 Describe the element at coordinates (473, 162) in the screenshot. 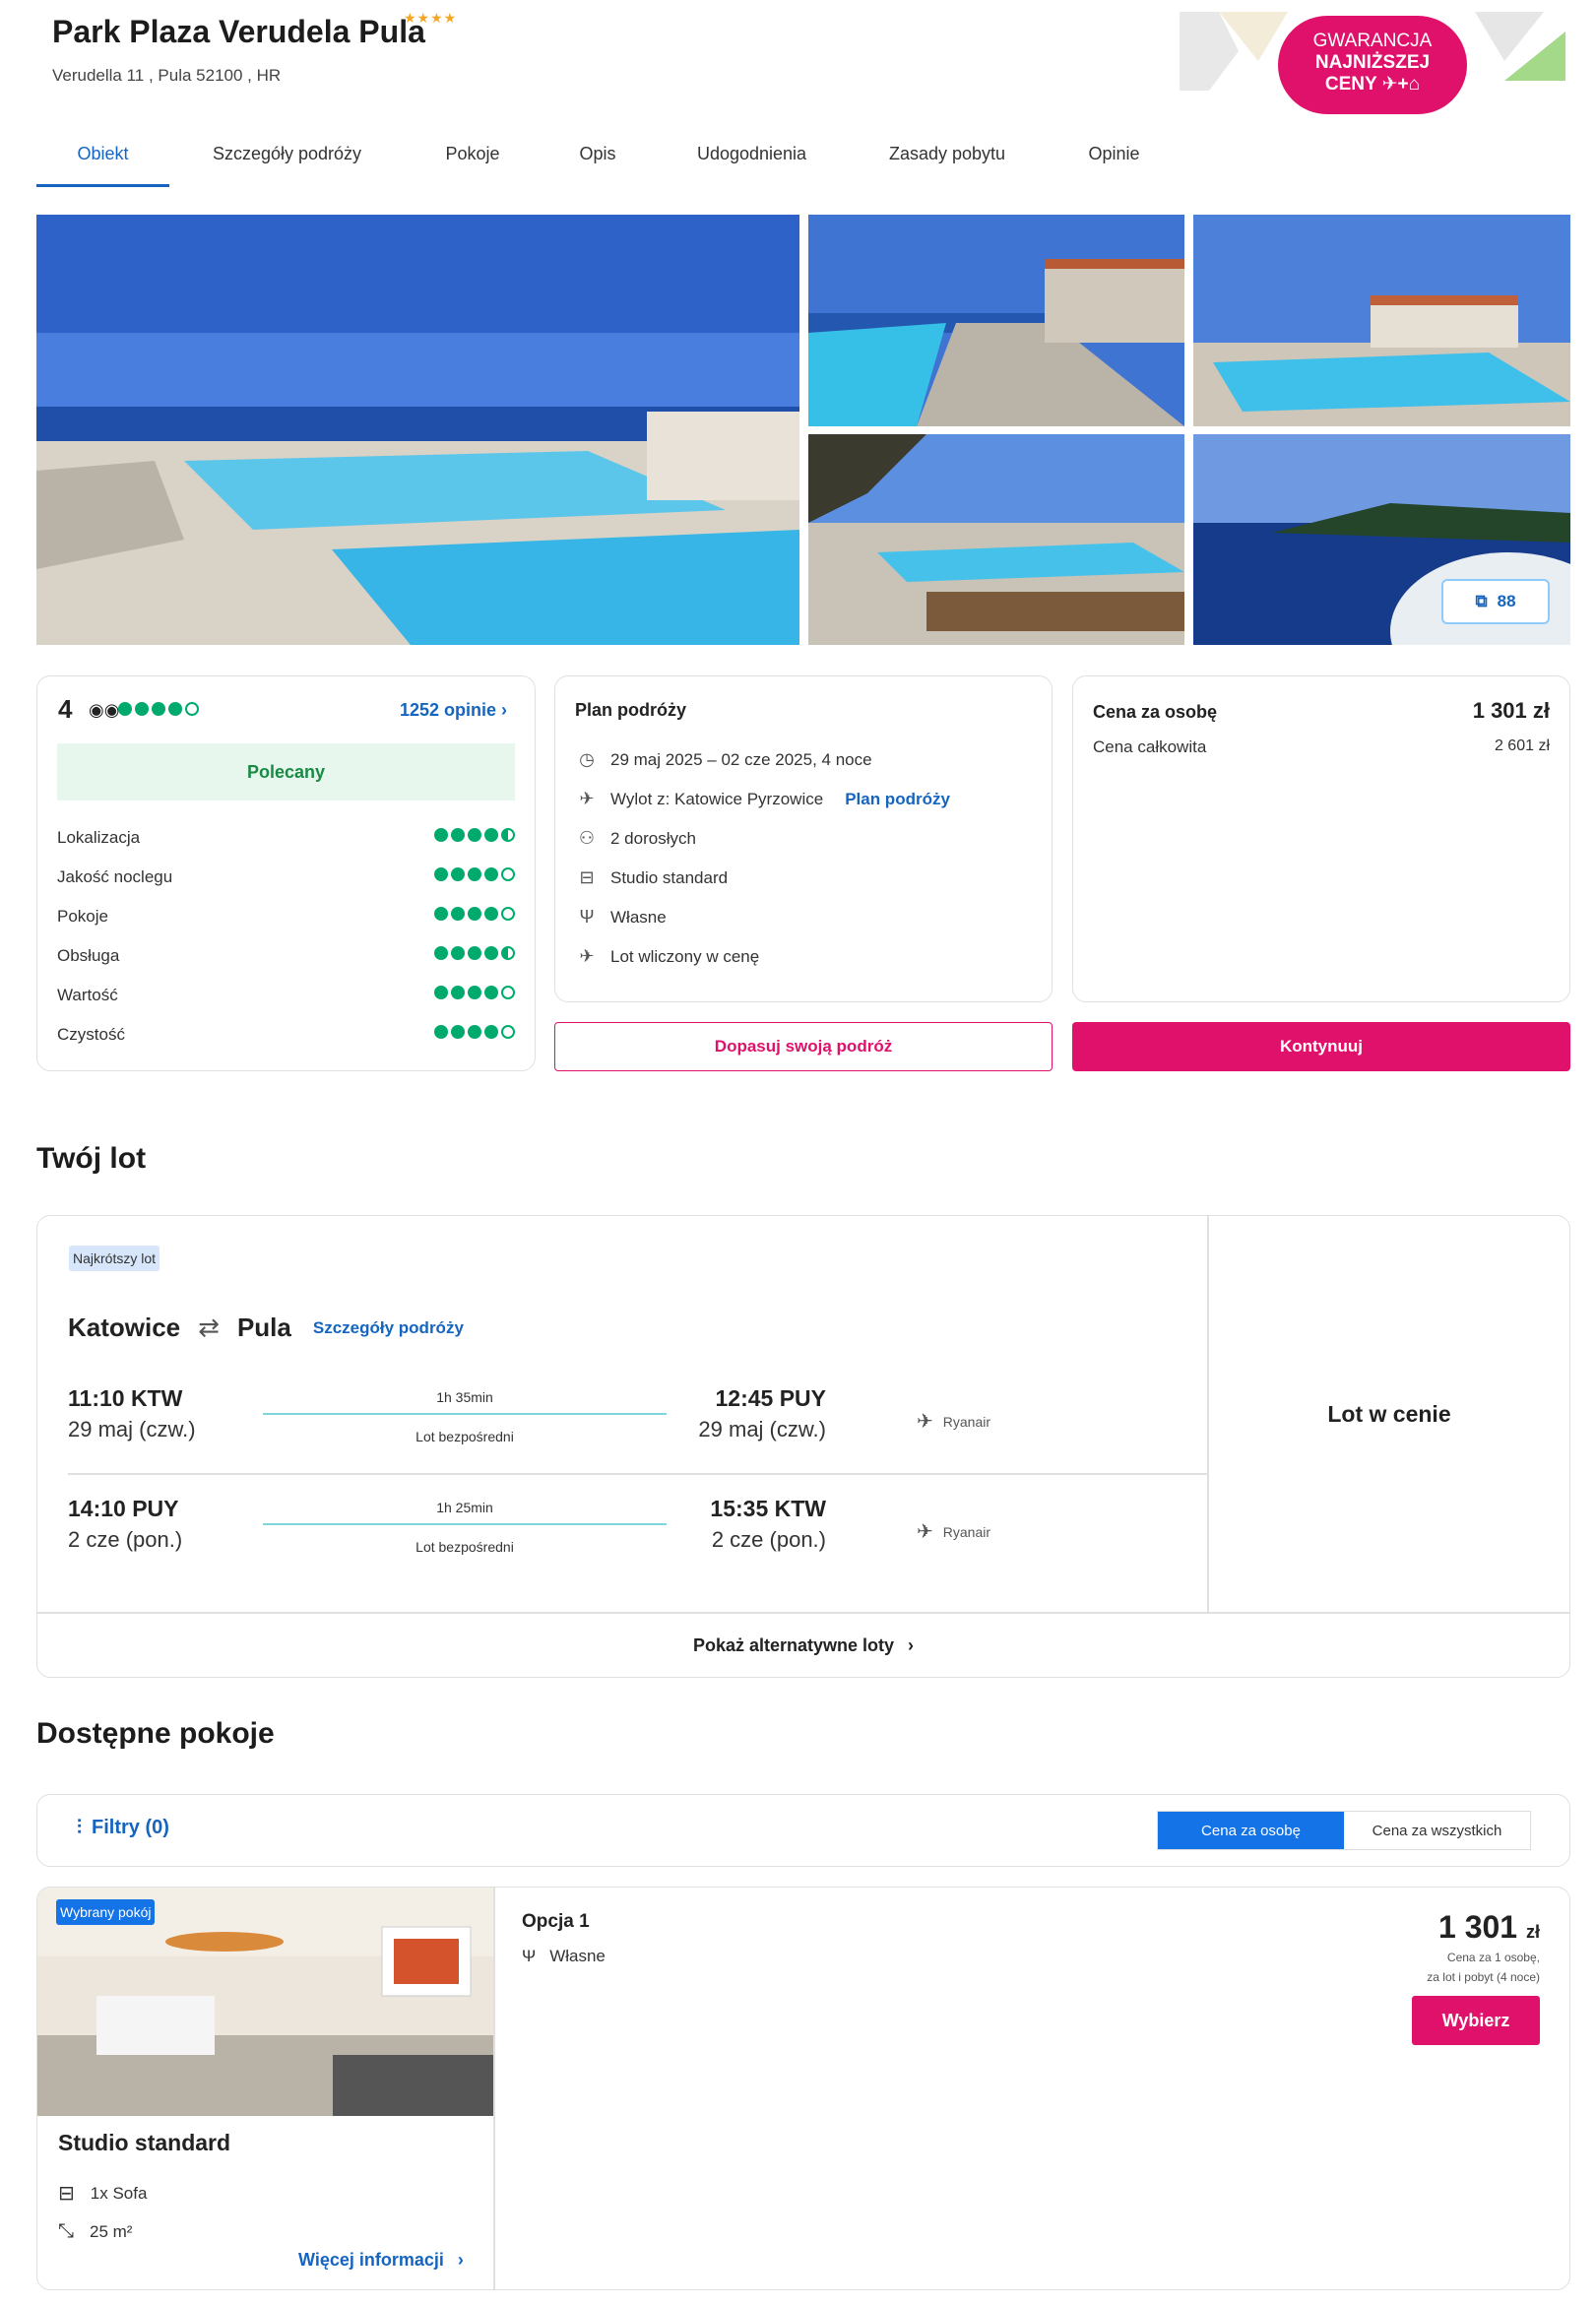

I see `tab-pokoje: Pokoje` at that location.